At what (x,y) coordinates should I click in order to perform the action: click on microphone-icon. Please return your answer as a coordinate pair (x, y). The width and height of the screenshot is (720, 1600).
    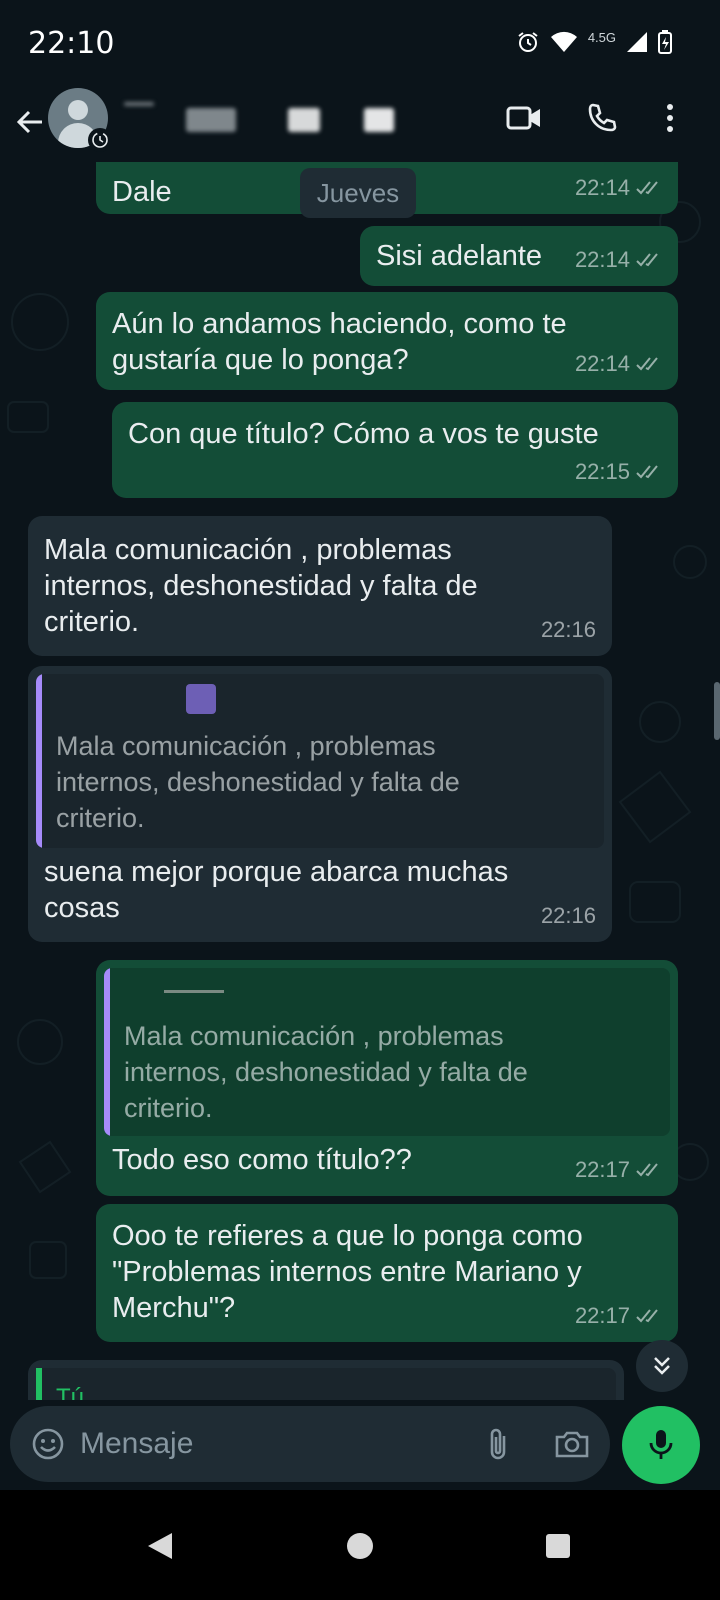
    Looking at the image, I should click on (661, 1444).